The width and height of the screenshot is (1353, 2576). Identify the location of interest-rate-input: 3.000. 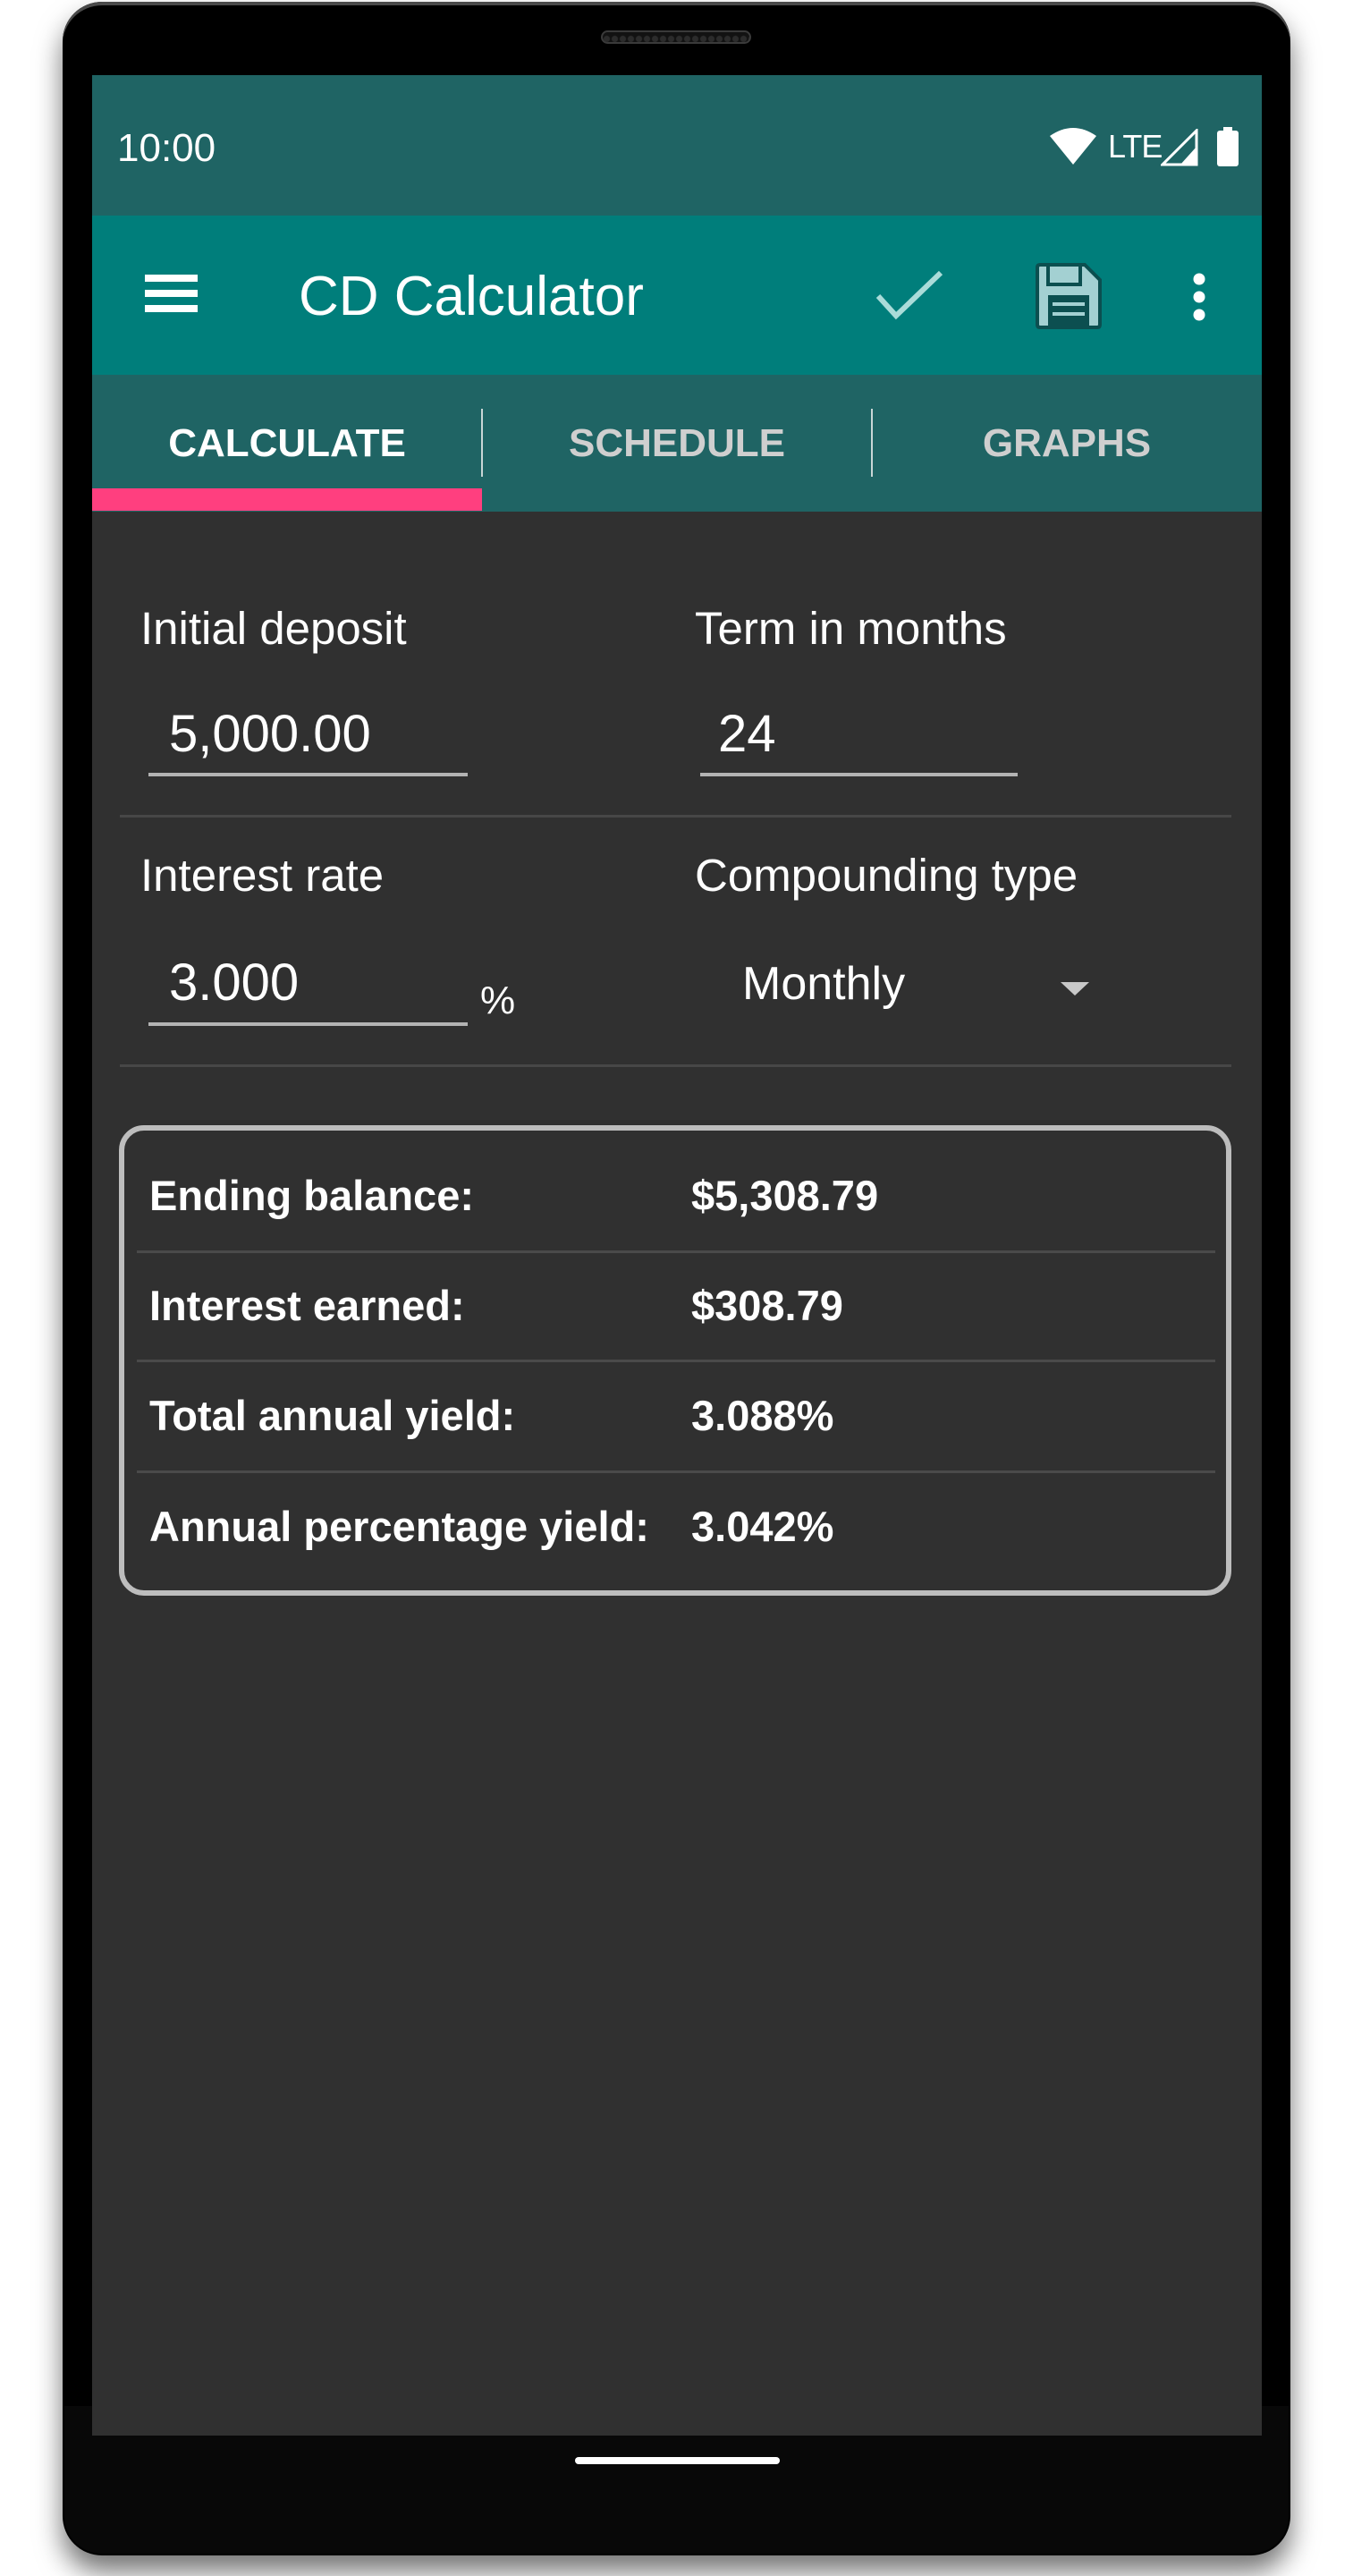
(234, 983).